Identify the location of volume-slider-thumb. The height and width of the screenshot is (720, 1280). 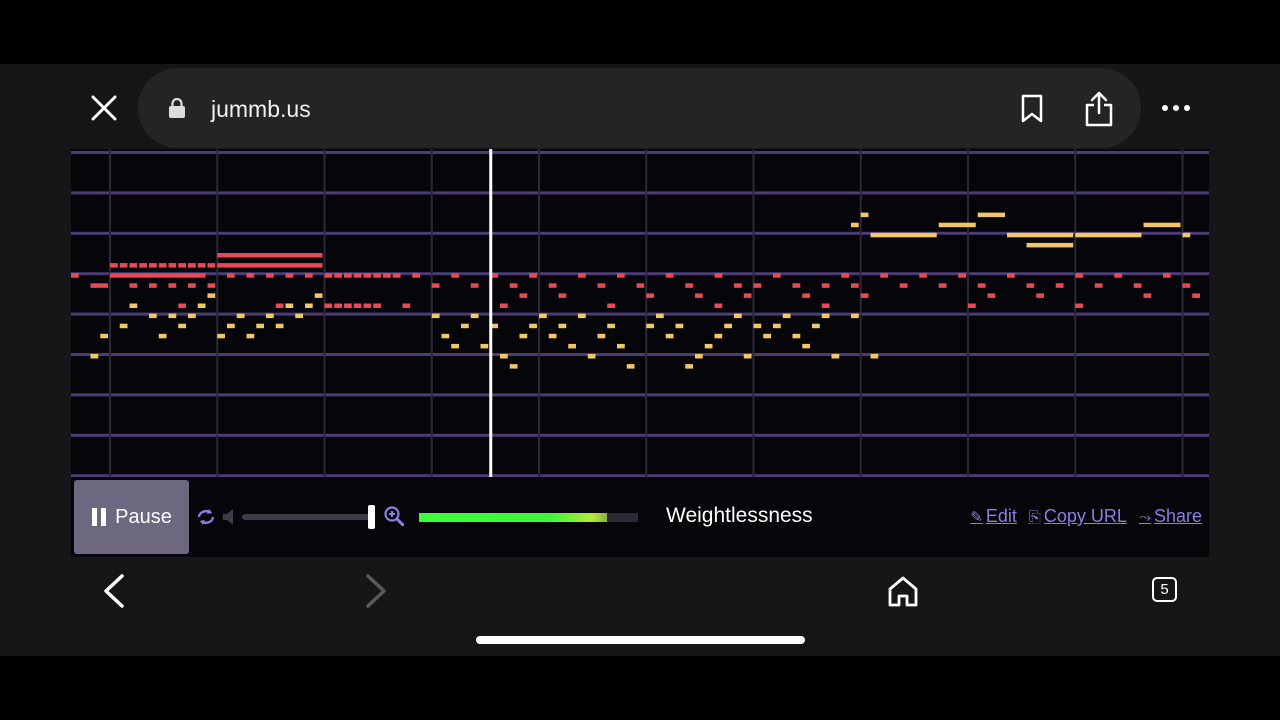
(372, 517).